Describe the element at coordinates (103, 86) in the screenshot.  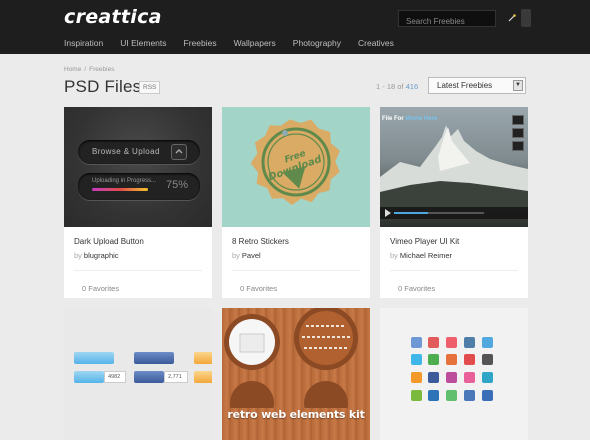
I see `page-title: PSD Files` at that location.